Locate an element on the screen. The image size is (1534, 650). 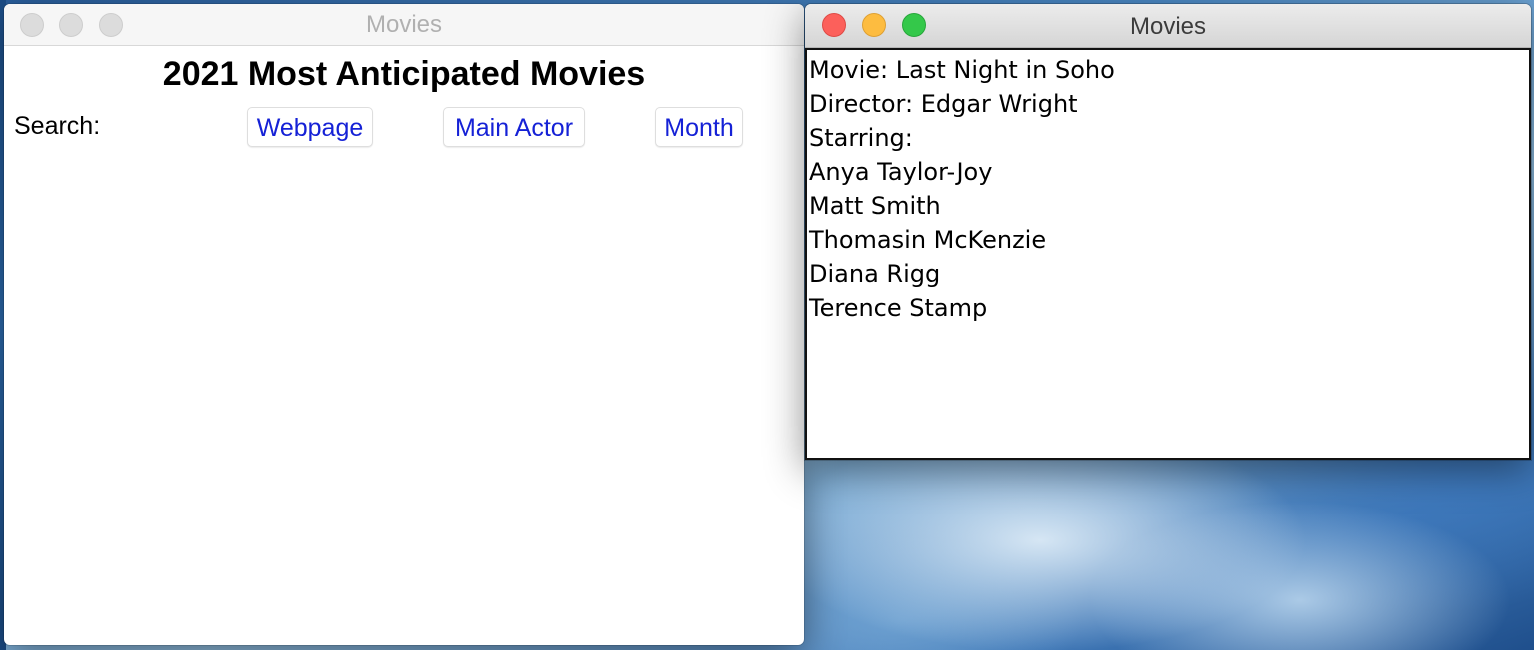
page-title: 2021 Most Anticipated Movies is located at coordinates (404, 74).